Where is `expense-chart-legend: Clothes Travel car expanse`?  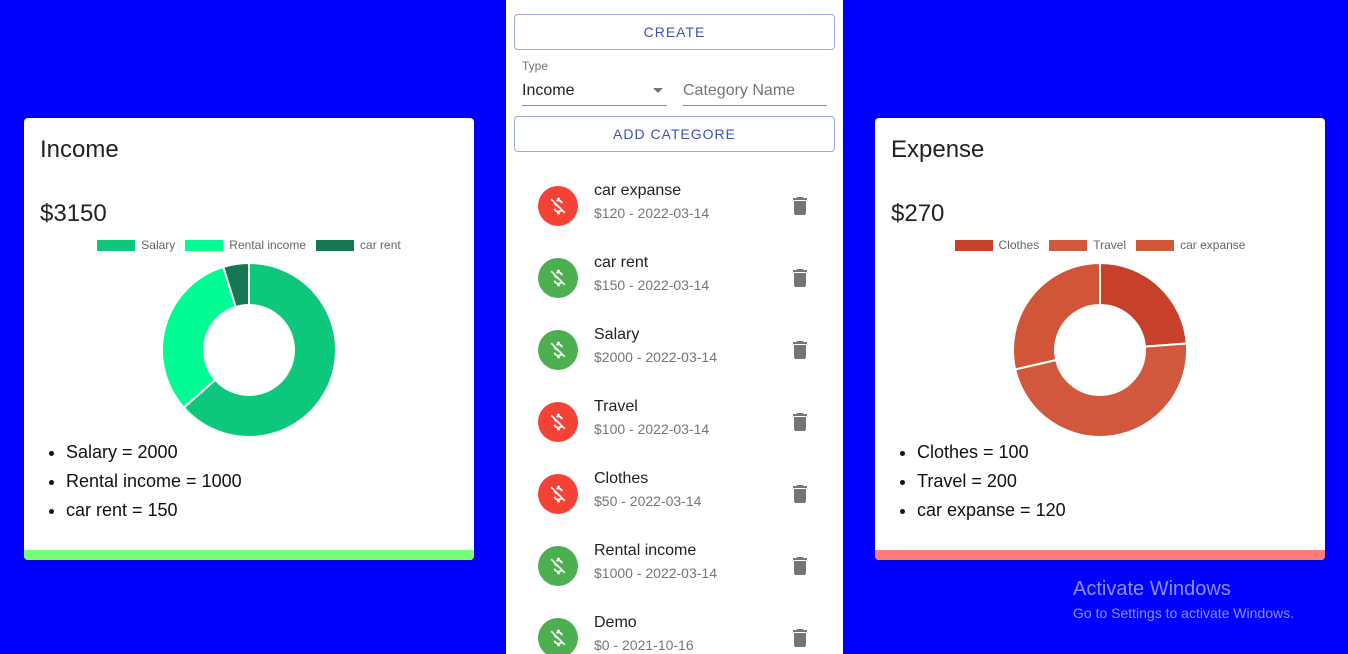 expense-chart-legend: Clothes Travel car expanse is located at coordinates (1100, 245).